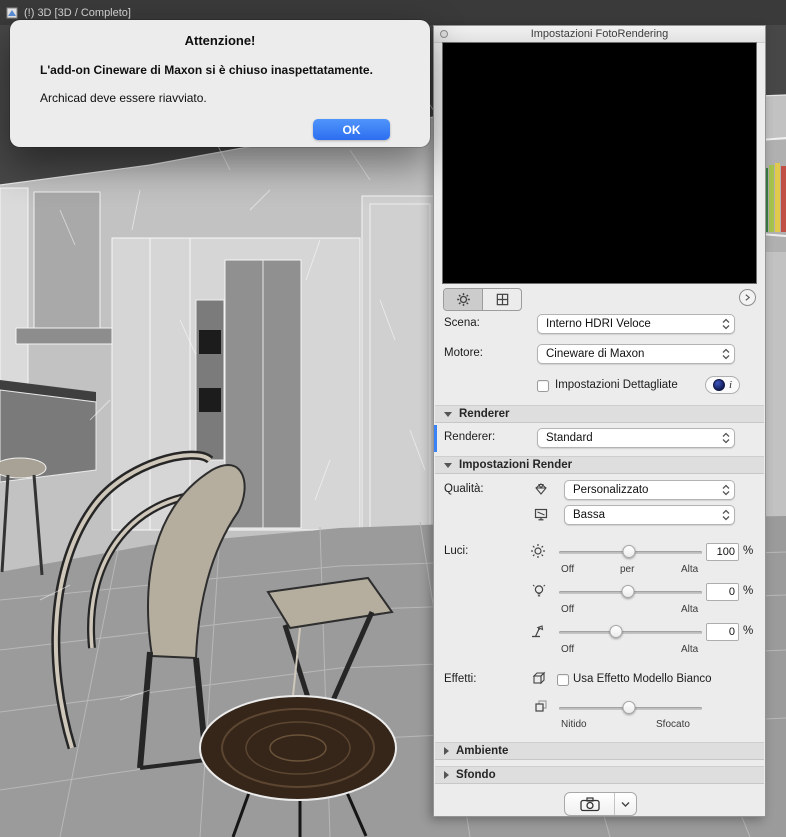  I want to click on slider-track, so click(630, 632).